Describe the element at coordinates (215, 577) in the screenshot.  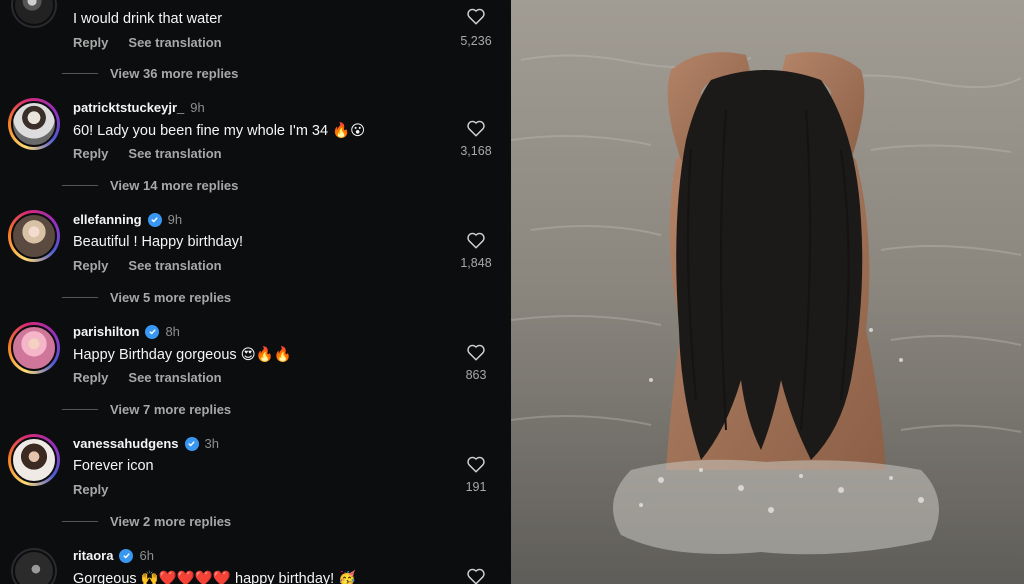
I see `comment-text: Gorgeous 🙌❤️❤️❤️❤️ happy birthday! 🥳` at that location.